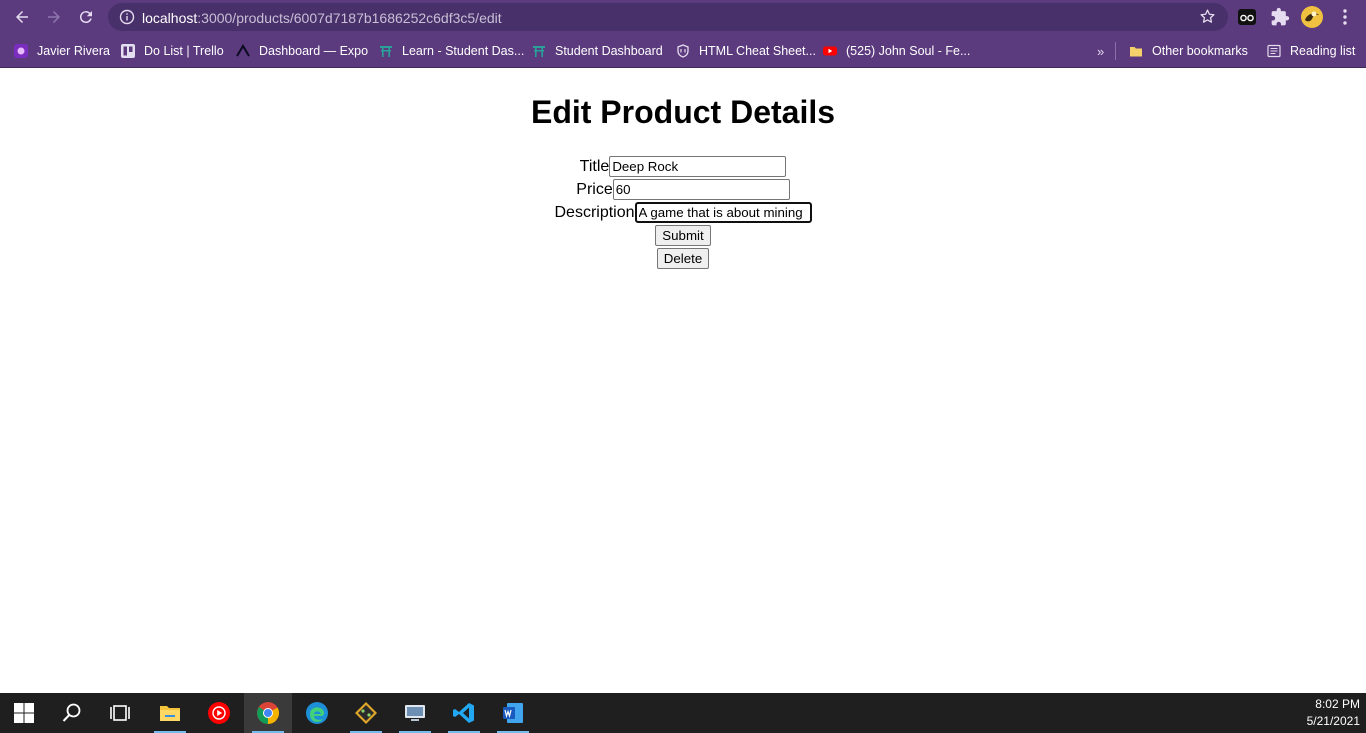 This screenshot has width=1366, height=733. Describe the element at coordinates (170, 18) in the screenshot. I see `url-host: localhost` at that location.